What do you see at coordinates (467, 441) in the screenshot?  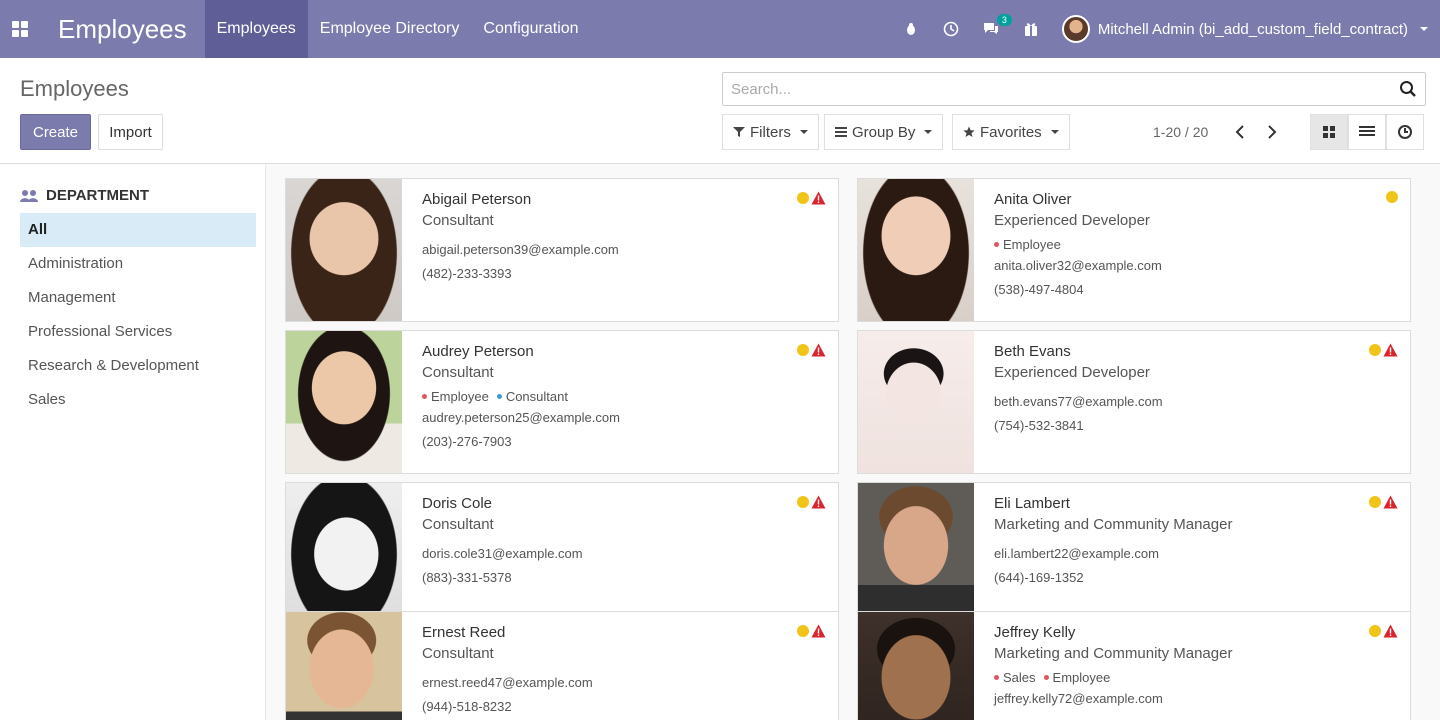 I see `employee-phone: (203)-276-7903` at bounding box center [467, 441].